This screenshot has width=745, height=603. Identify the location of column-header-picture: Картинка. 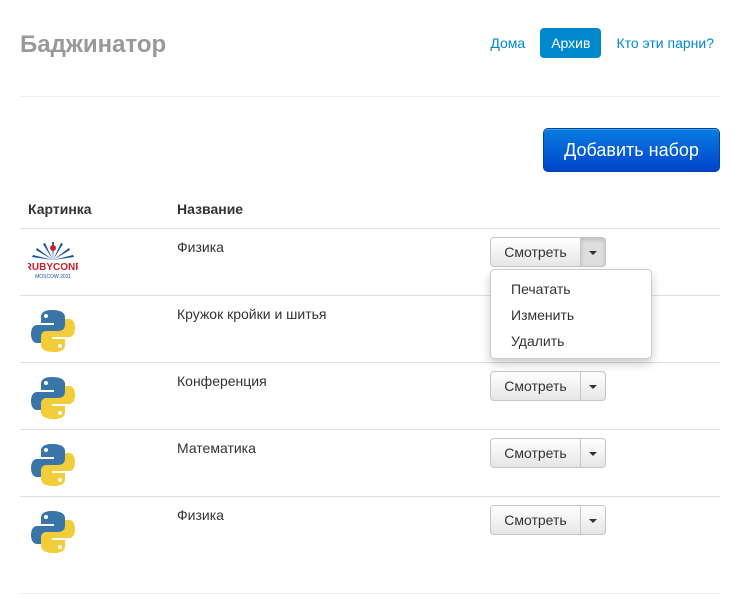
(60, 209).